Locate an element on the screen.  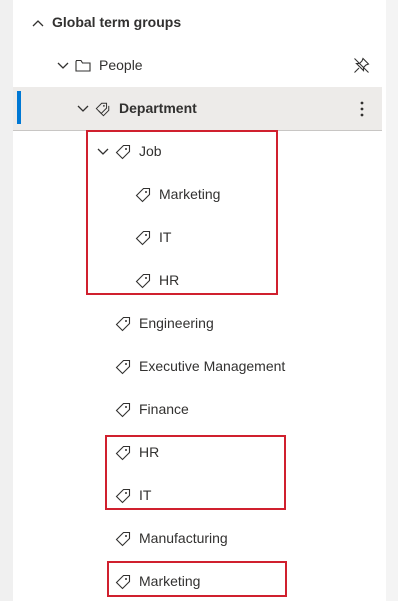
tree-item-it: IT is located at coordinates (197, 495).